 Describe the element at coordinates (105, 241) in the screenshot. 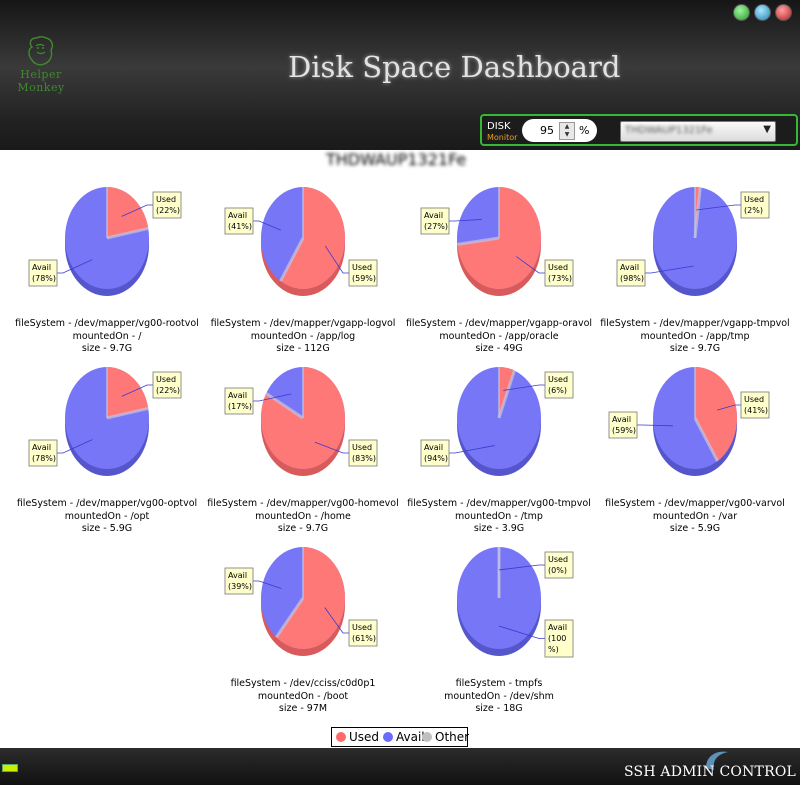

I see `pie-chart-1: Used (22%) Avail (78%)` at that location.